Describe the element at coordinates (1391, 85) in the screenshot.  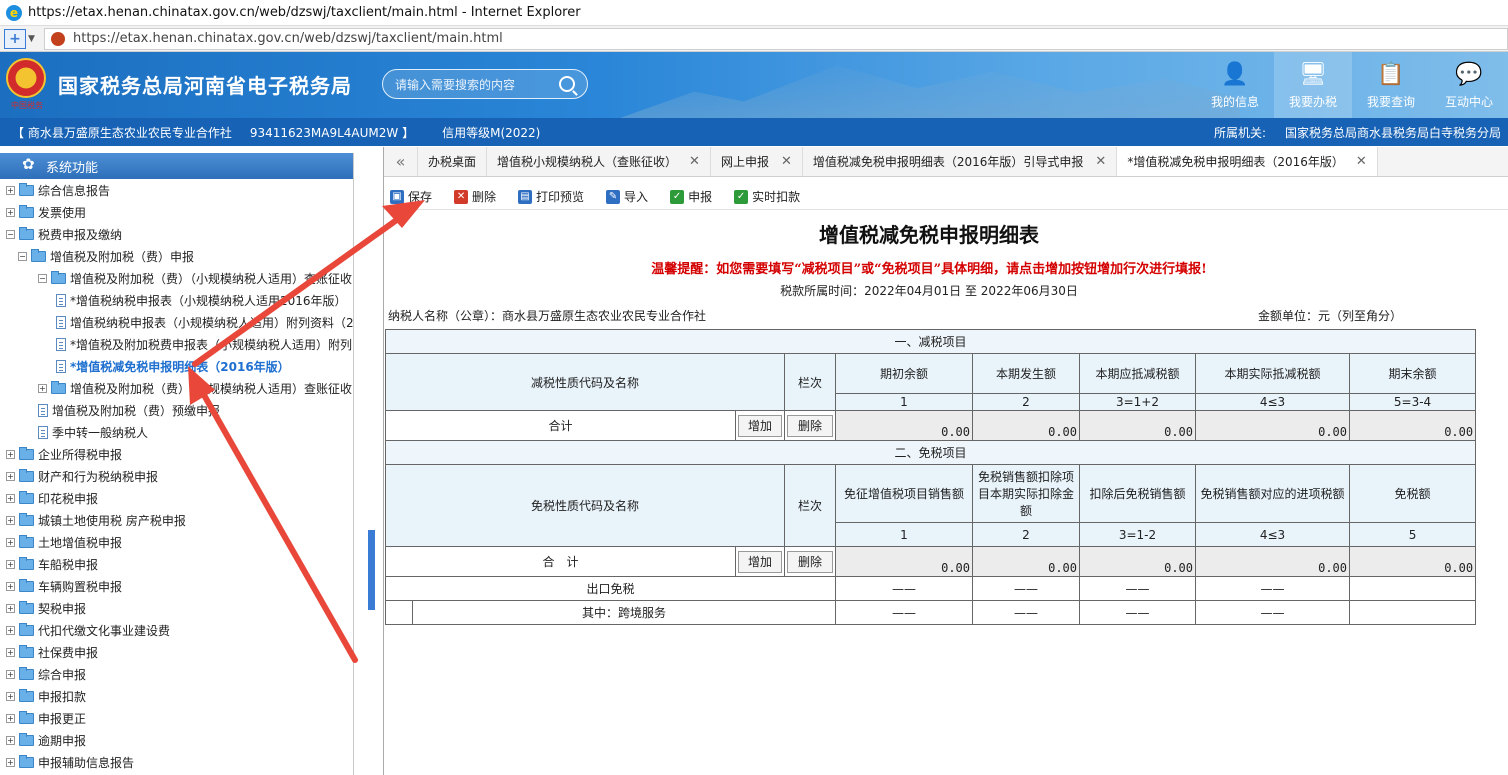
I see `nav-query: 📋 我要查询` at that location.